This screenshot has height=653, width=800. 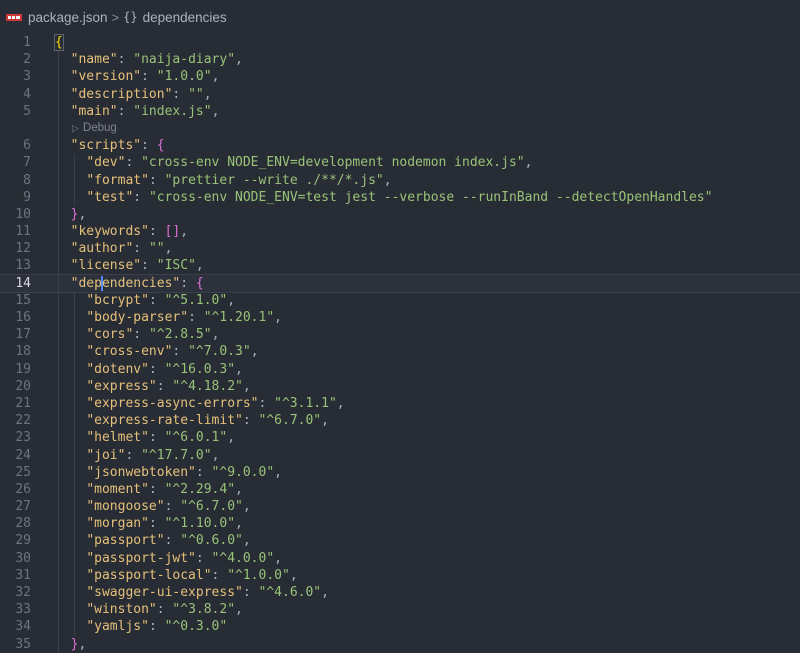 What do you see at coordinates (141, 472) in the screenshot?
I see `dependency-name: "jsonwebtoken"` at bounding box center [141, 472].